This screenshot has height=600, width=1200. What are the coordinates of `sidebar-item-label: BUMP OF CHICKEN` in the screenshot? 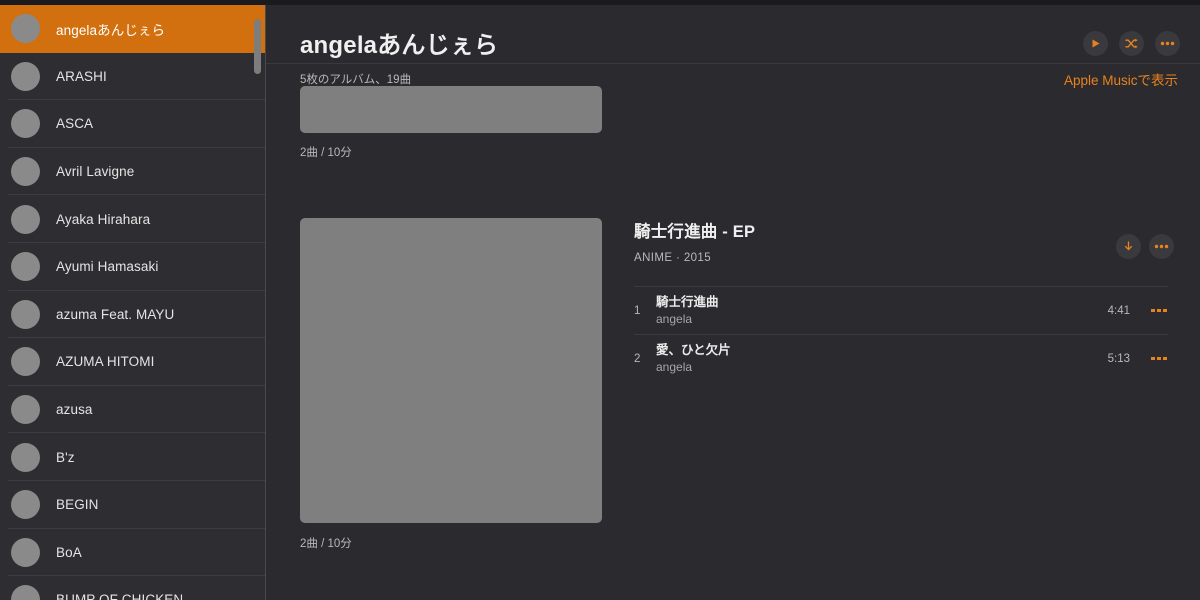 It's located at (120, 596).